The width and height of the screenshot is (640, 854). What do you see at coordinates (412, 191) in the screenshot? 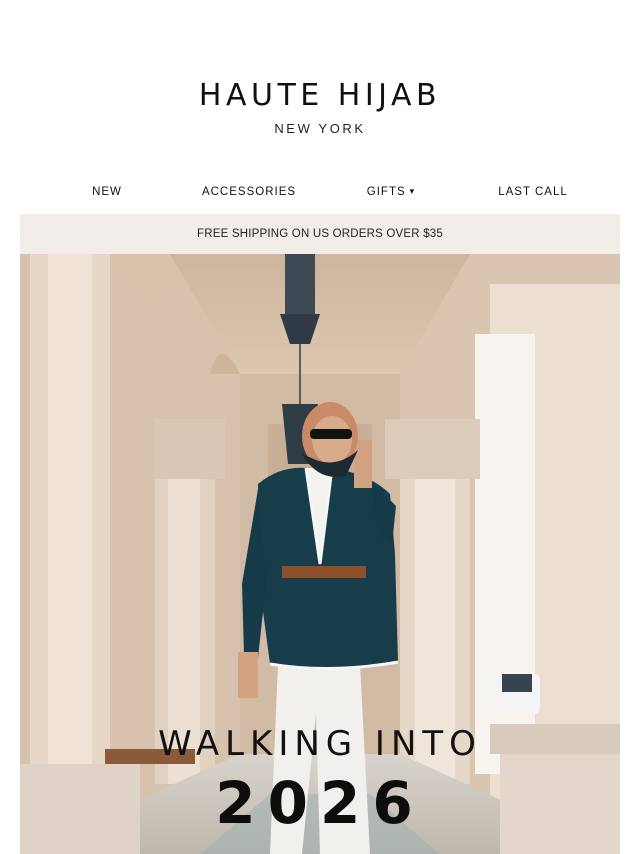
I see `chevron-down-icon: ▾` at bounding box center [412, 191].